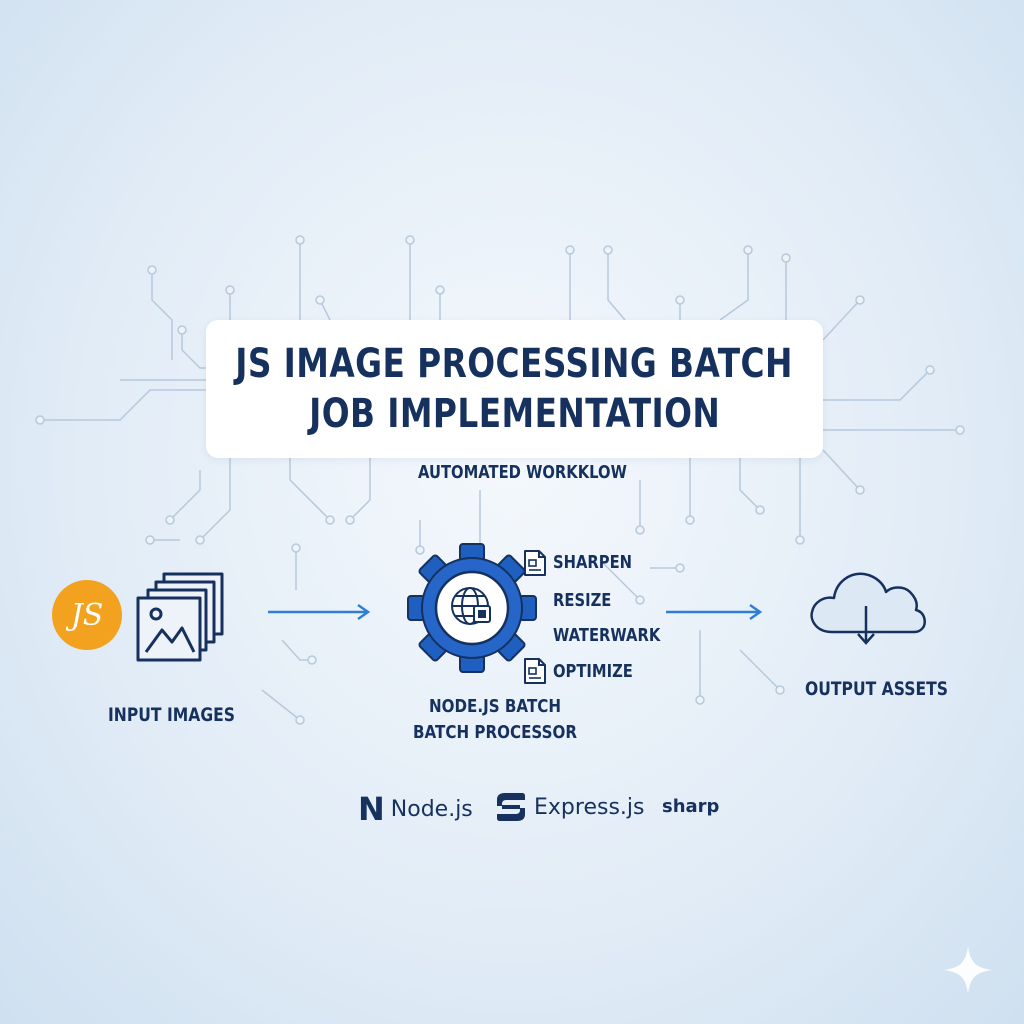 The width and height of the screenshot is (1024, 1024). I want to click on express-label: Express.js, so click(589, 807).